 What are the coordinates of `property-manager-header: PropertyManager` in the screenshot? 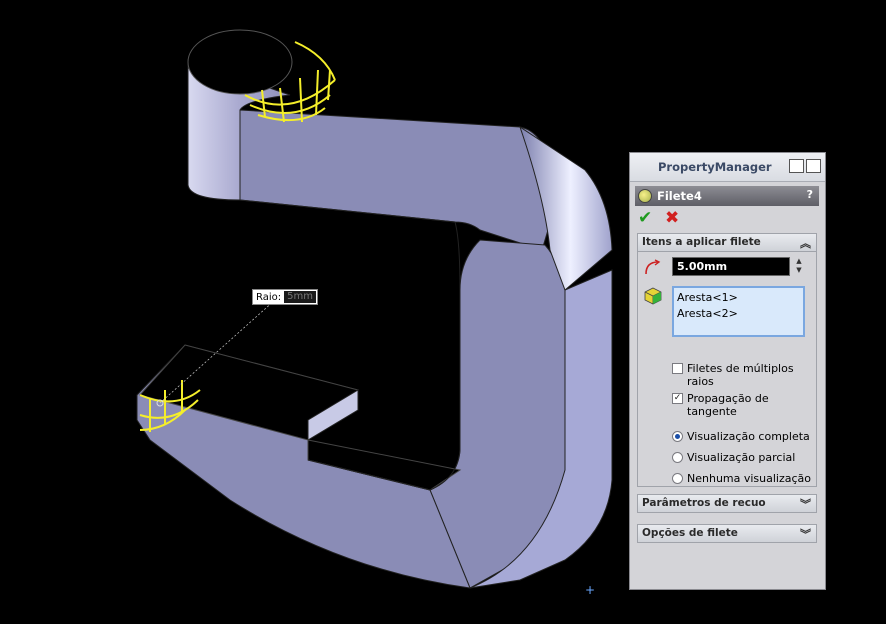 It's located at (727, 167).